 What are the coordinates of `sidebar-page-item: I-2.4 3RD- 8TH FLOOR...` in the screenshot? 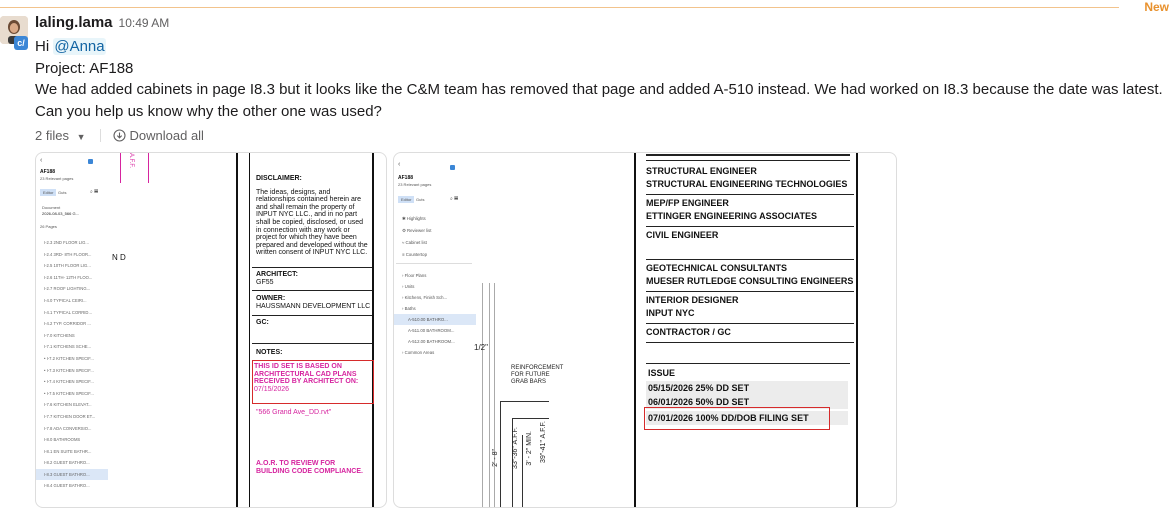 It's located at (72, 255).